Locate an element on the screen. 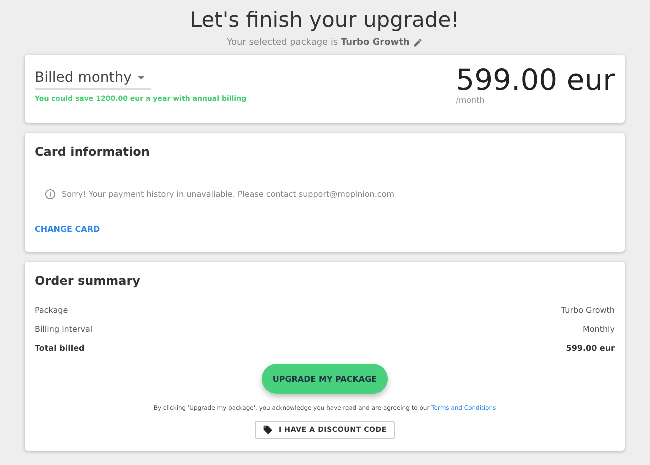 Image resolution: width=650 pixels, height=465 pixels. price-period: /month is located at coordinates (471, 100).